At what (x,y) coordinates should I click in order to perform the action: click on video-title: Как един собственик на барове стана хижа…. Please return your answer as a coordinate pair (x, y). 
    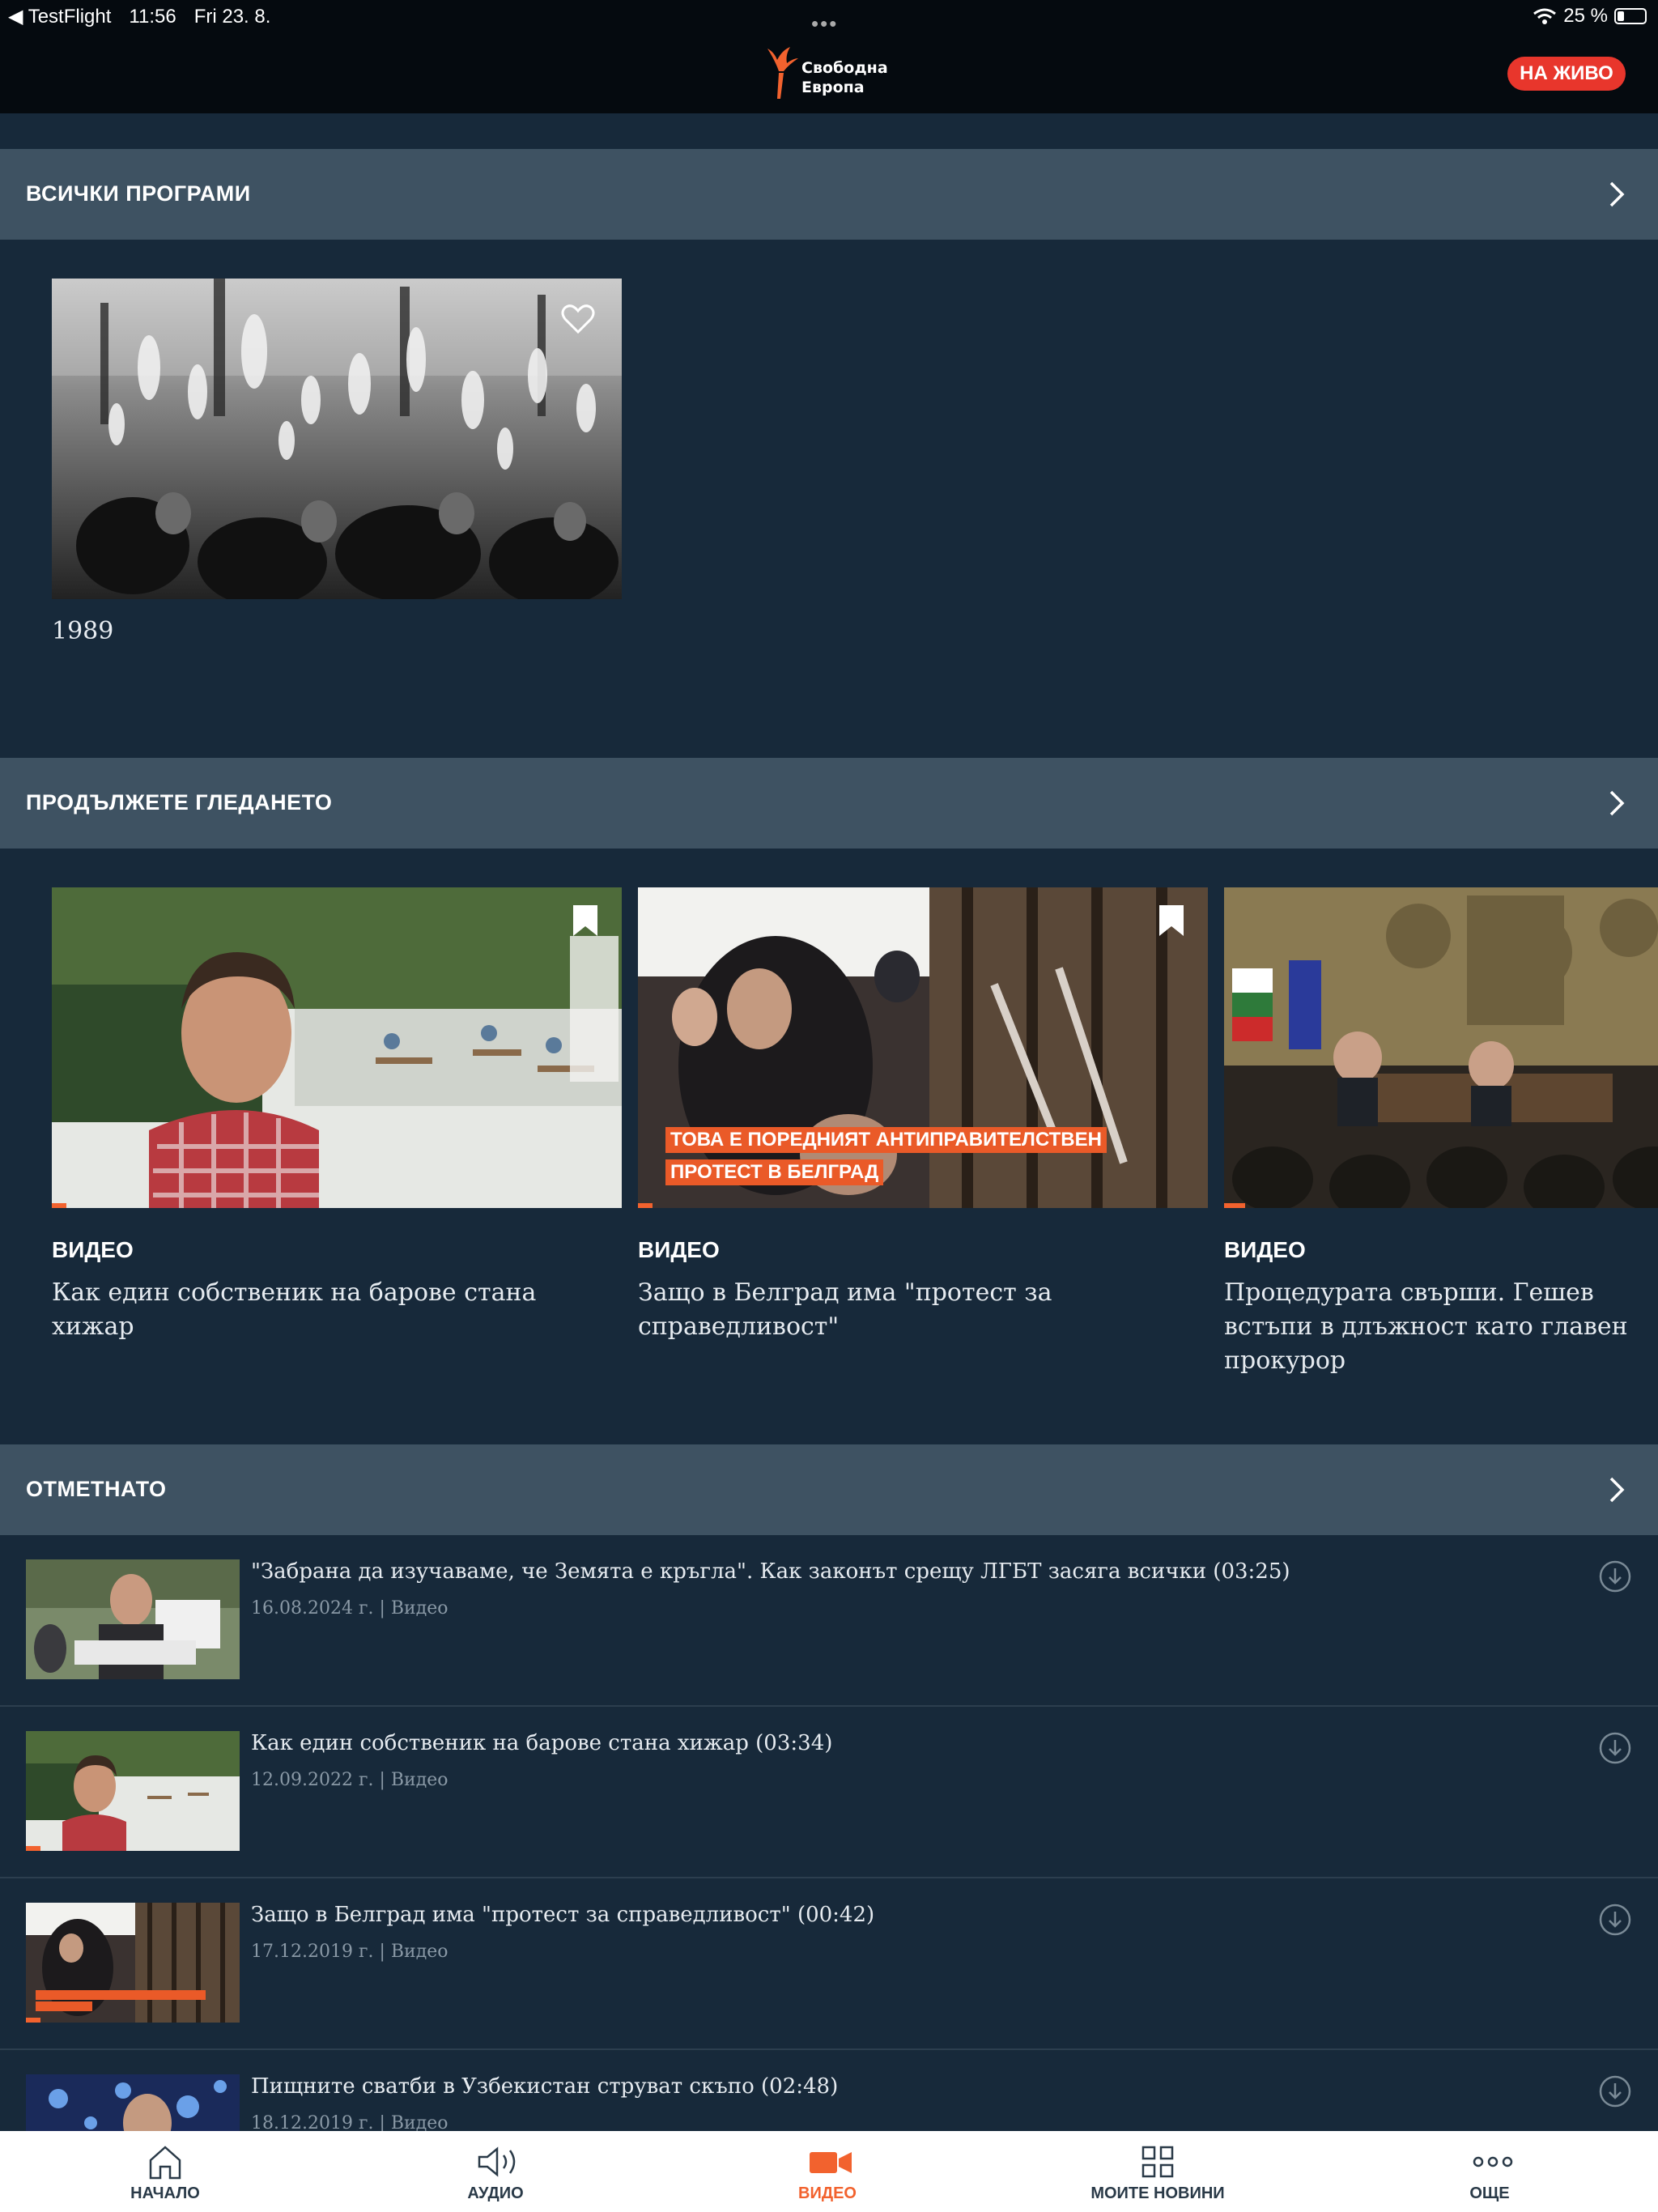
    Looking at the image, I should click on (335, 1310).